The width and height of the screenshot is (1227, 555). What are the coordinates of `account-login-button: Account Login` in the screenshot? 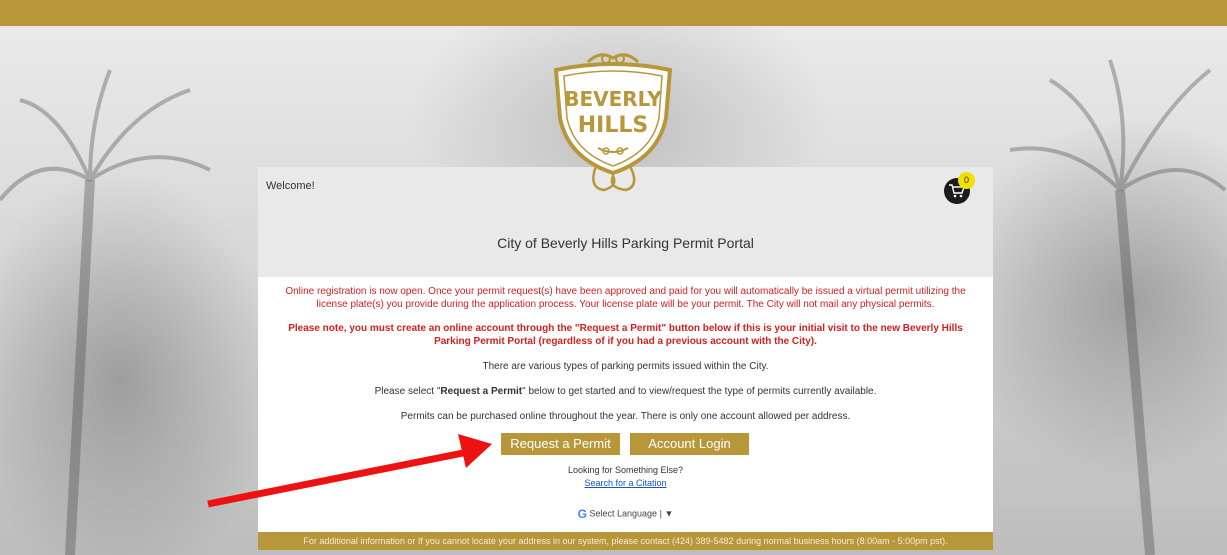 It's located at (689, 444).